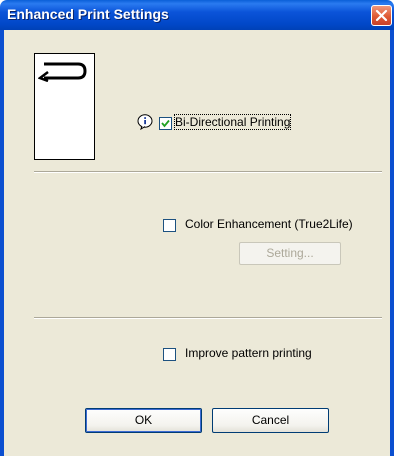  Describe the element at coordinates (88, 14) in the screenshot. I see `dialog-title: Enhanced Print Settings` at that location.